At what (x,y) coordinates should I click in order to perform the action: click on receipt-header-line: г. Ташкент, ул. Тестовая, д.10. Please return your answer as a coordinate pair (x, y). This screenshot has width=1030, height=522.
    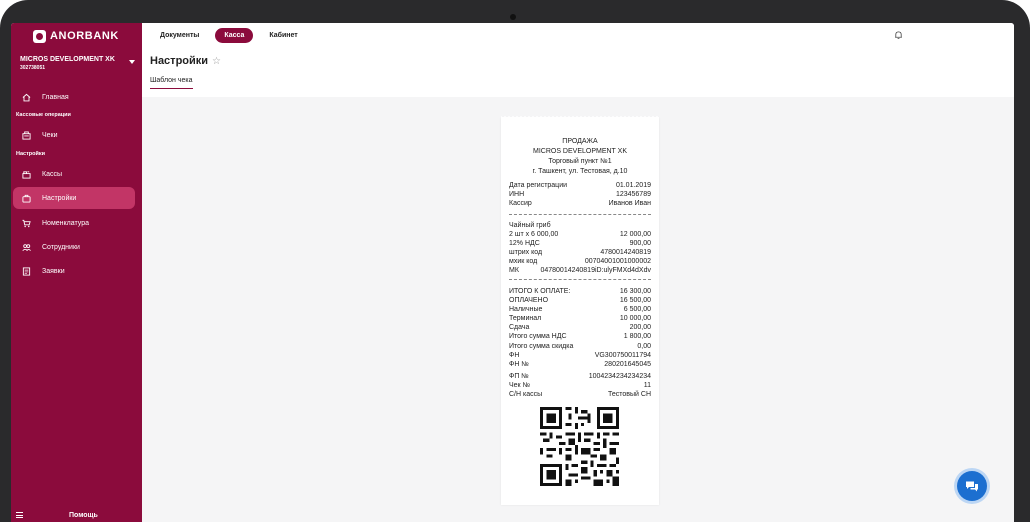
    Looking at the image, I should click on (580, 171).